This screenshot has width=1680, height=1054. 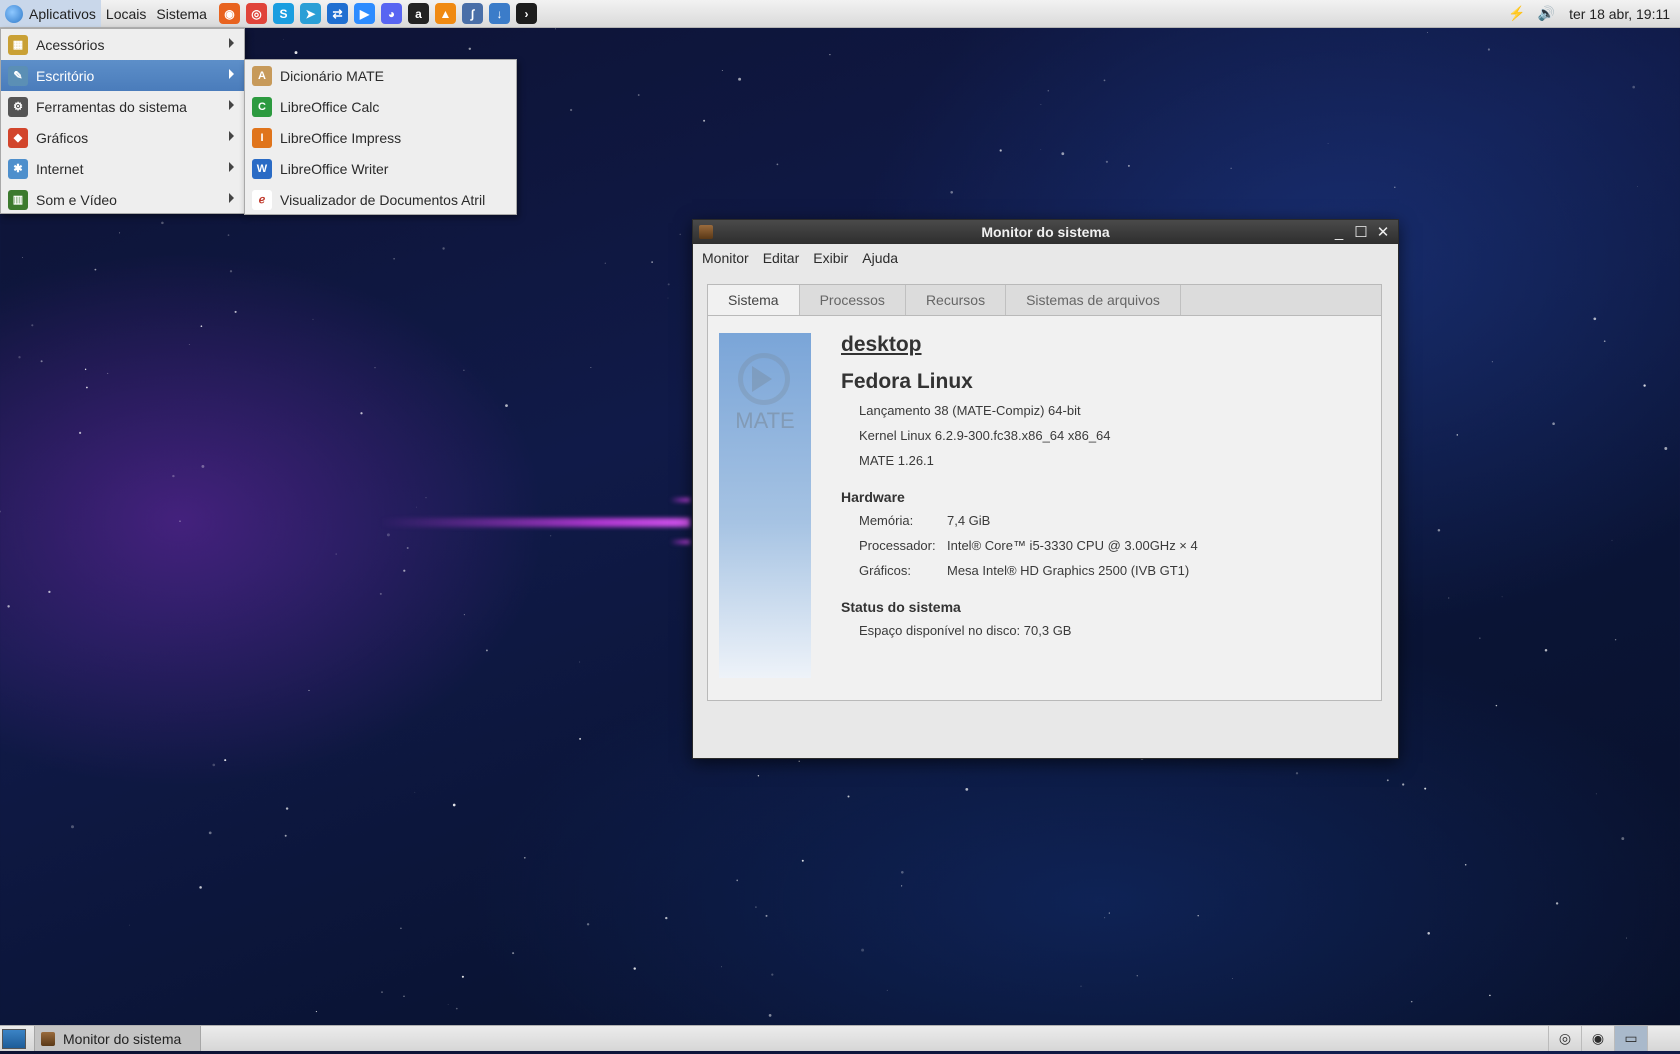 I want to click on workspace-switcher: ▭, so click(x=1630, y=1038).